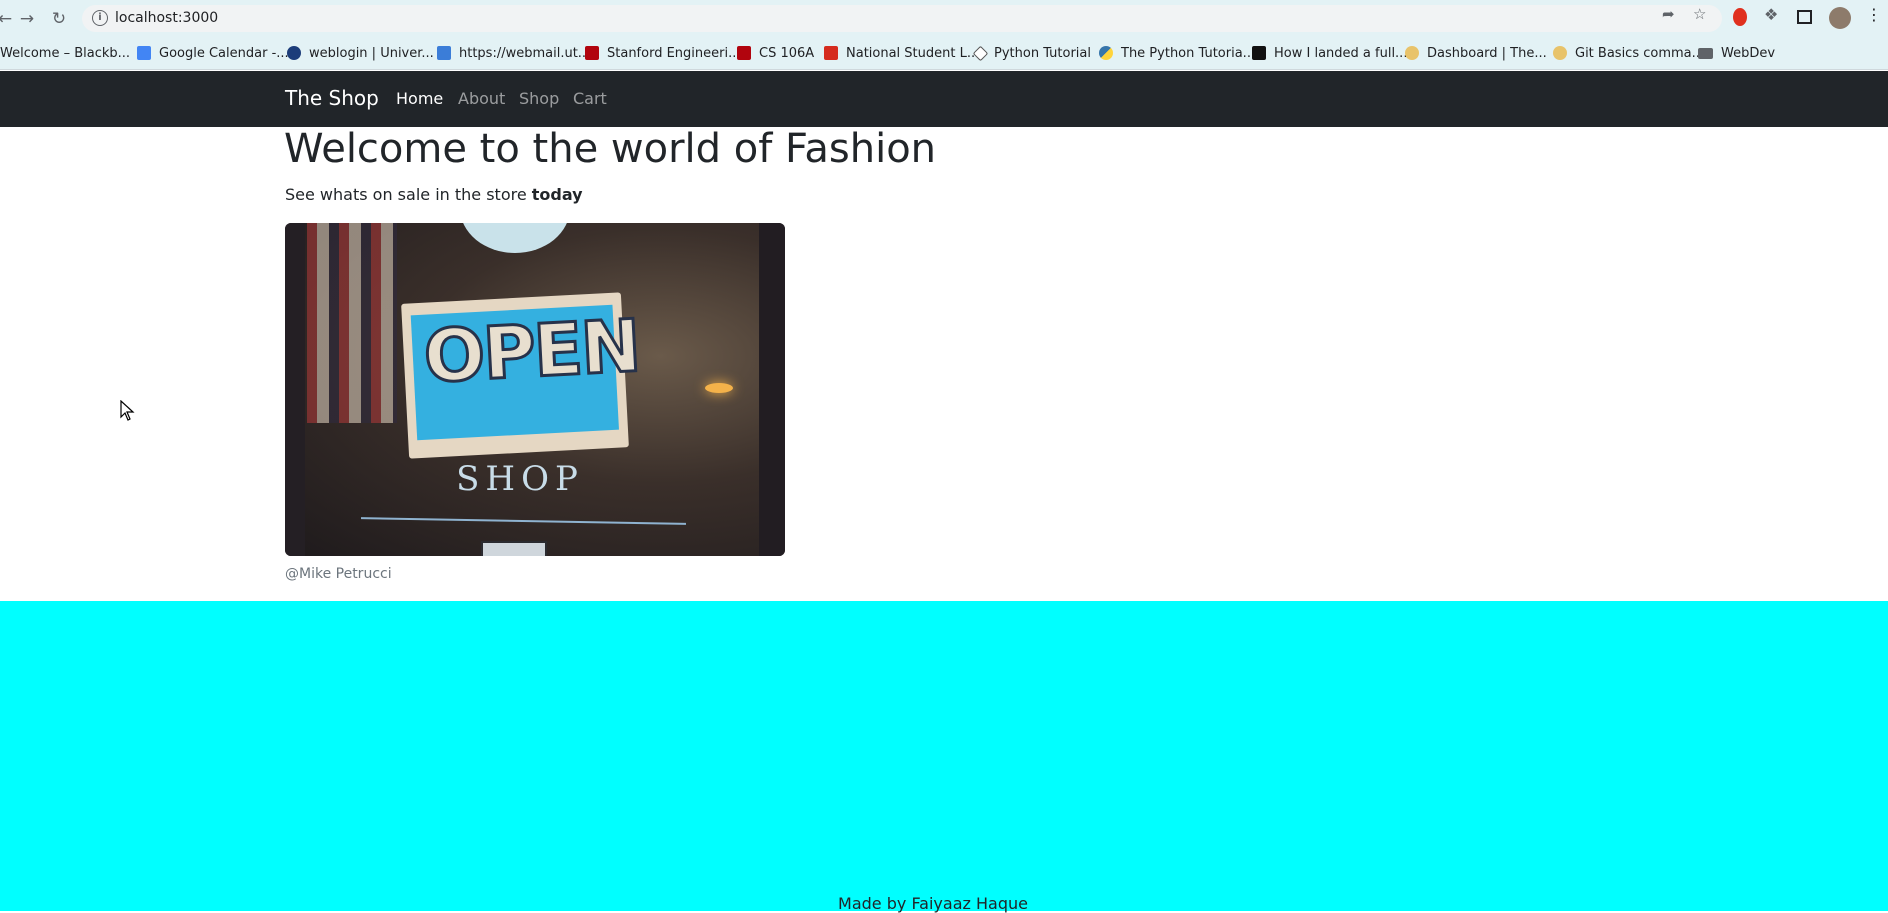  Describe the element at coordinates (1259, 53) in the screenshot. I see `article-icon` at that location.